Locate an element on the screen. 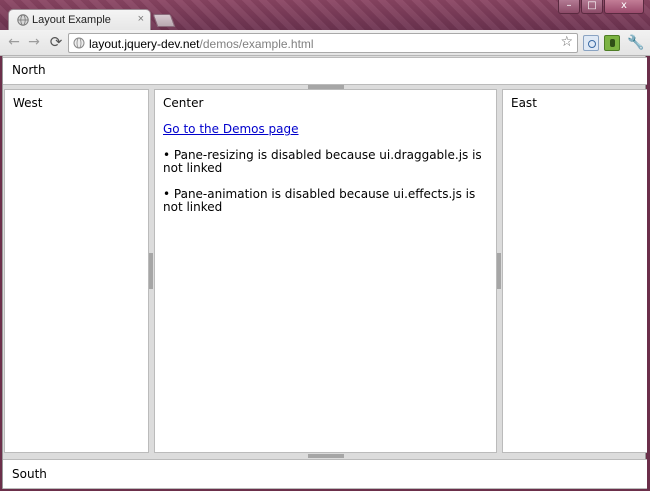 The image size is (650, 491). east-resizer-handle is located at coordinates (499, 271).